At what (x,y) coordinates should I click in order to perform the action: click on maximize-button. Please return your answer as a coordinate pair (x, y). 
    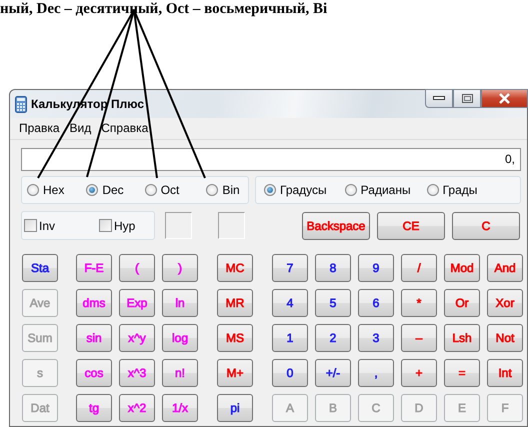
    Looking at the image, I should click on (467, 98).